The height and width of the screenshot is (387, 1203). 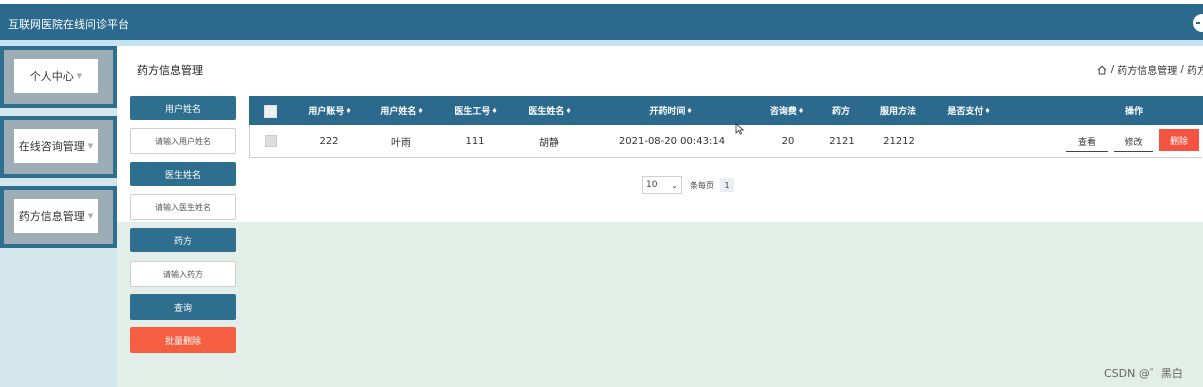 I want to click on pagination: 10 ⌄ 条每页 1, so click(x=688, y=185).